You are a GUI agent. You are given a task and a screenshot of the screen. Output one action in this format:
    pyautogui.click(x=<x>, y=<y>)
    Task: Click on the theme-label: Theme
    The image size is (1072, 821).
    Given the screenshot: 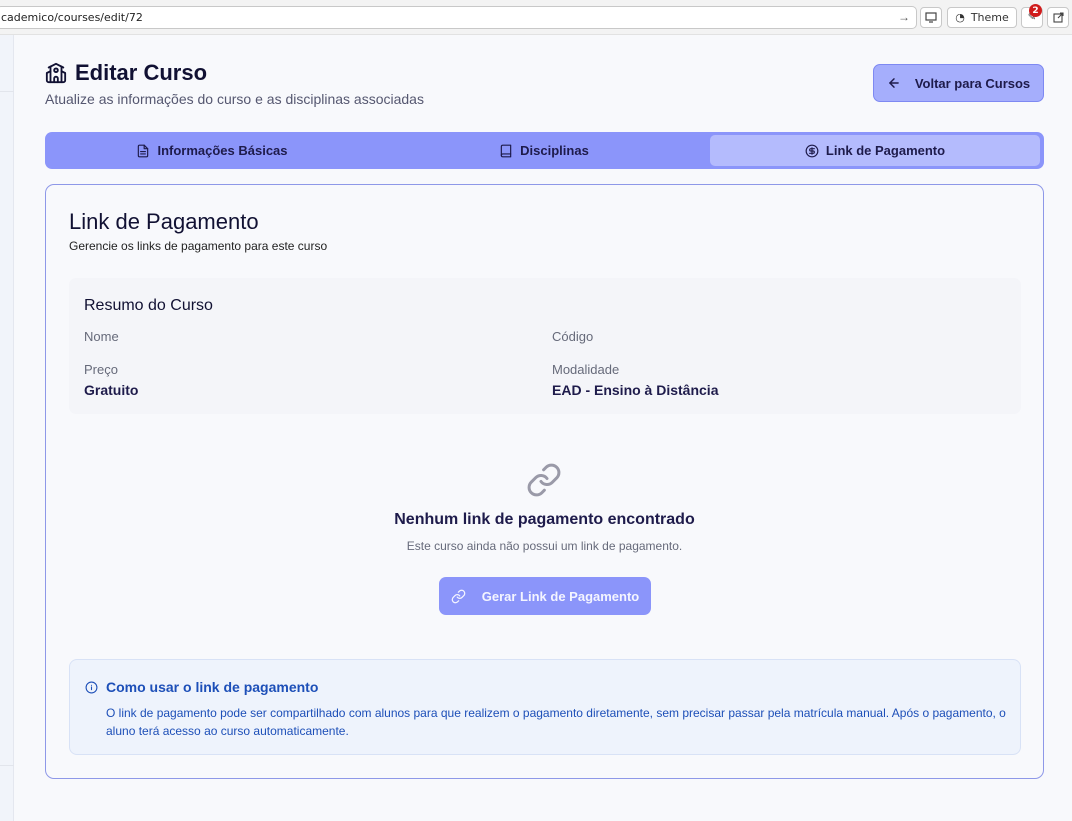 What is the action you would take?
    pyautogui.click(x=989, y=17)
    